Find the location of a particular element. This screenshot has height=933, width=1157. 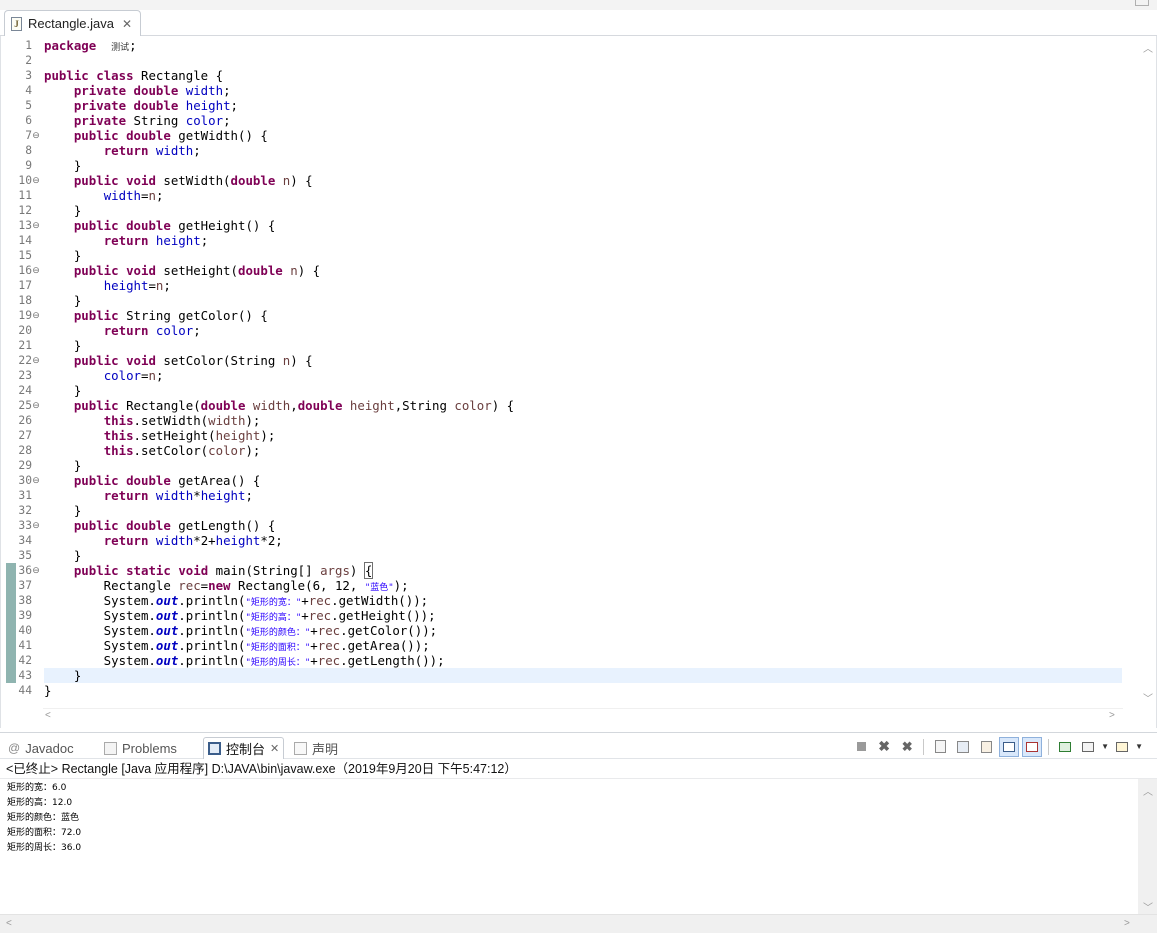

code-token: .getWidth()); is located at coordinates (380, 600).